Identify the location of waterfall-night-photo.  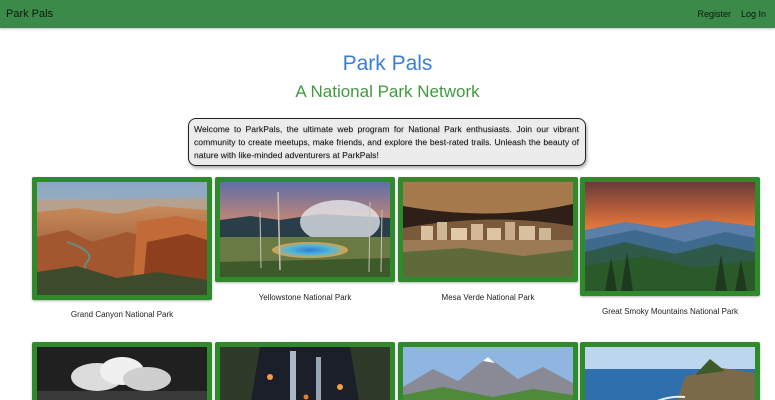
(305, 373).